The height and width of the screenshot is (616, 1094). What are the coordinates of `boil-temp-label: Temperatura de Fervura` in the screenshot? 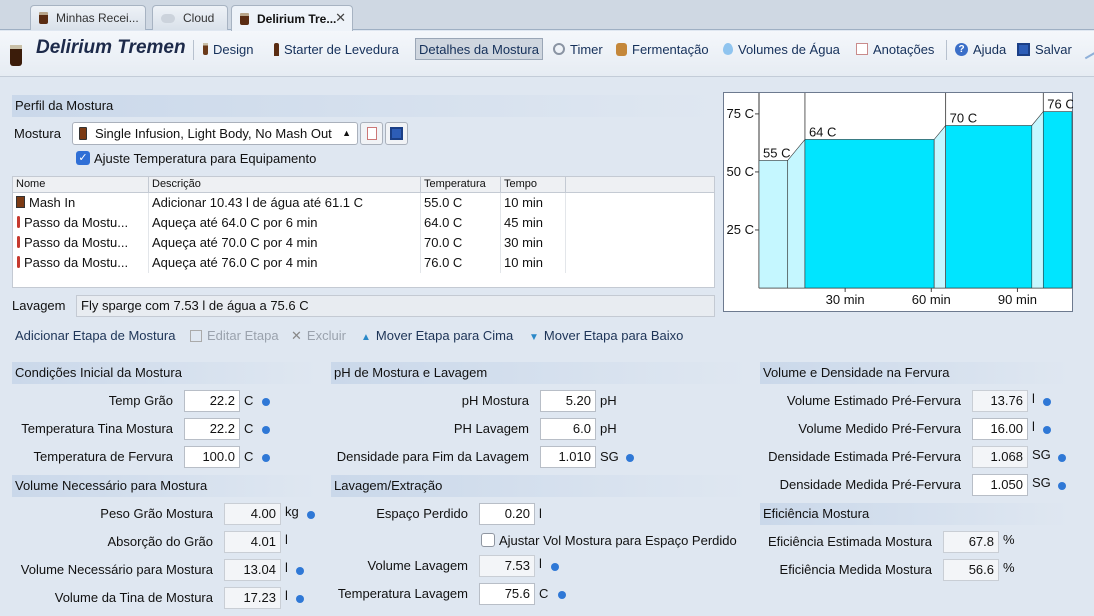 It's located at (103, 456).